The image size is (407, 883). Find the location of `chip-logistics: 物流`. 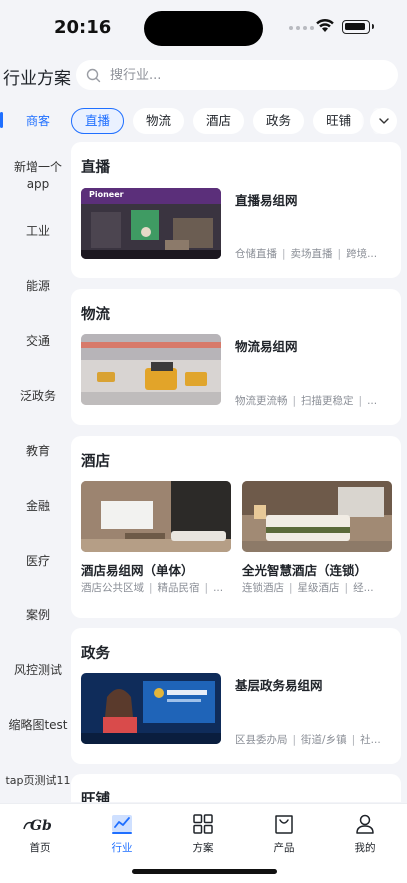

chip-logistics: 物流 is located at coordinates (159, 121).